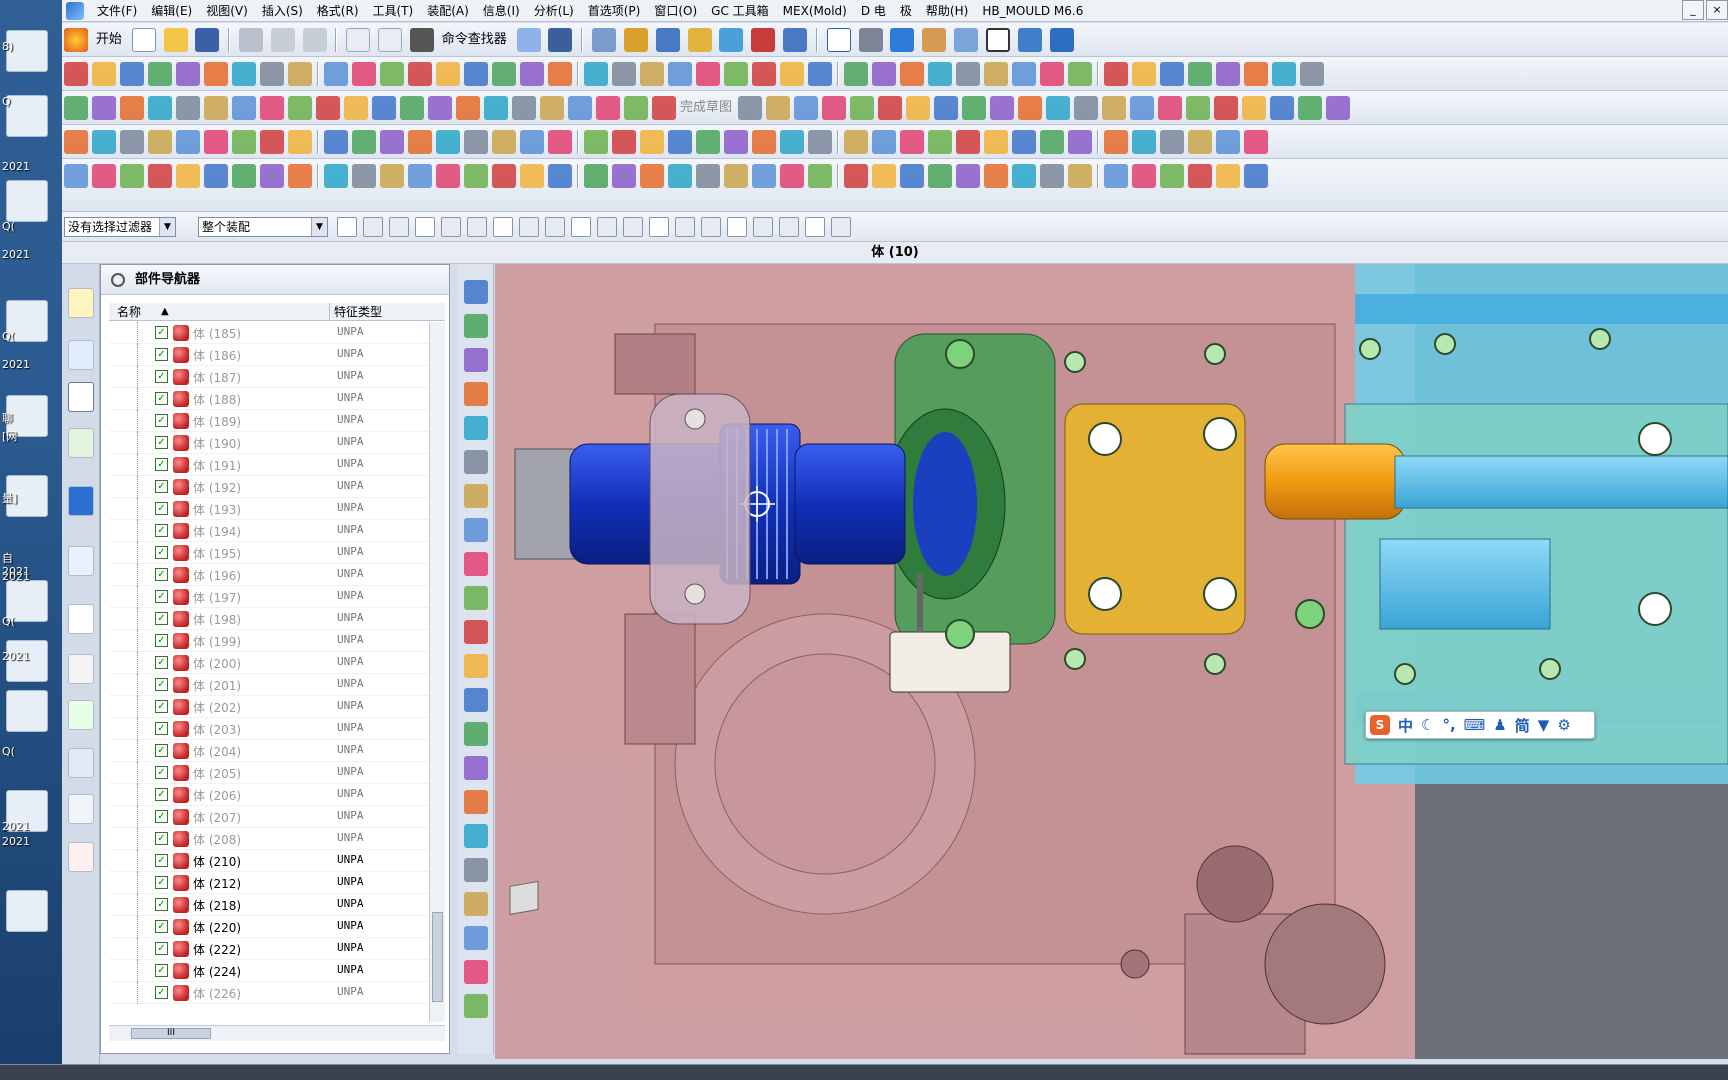 This screenshot has height=1080, width=1728. What do you see at coordinates (795, 40) in the screenshot?
I see `ruler-icon` at bounding box center [795, 40].